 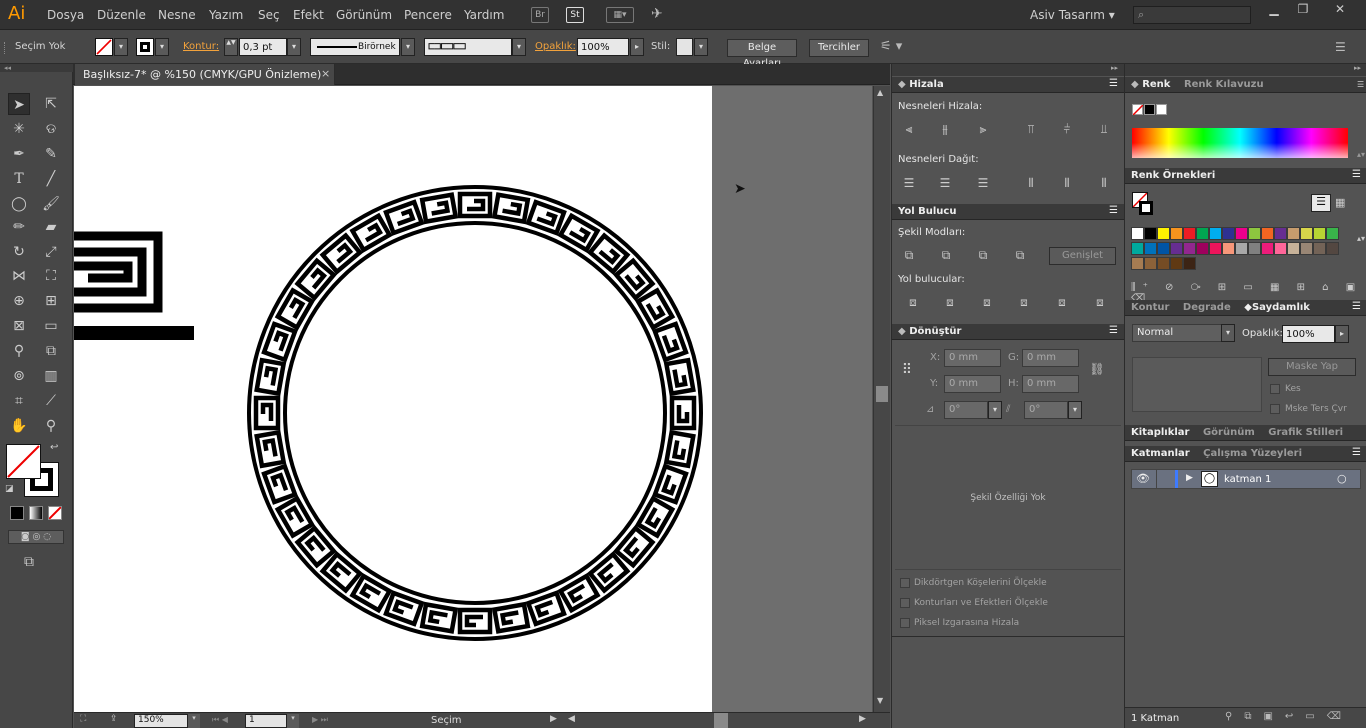 What do you see at coordinates (55, 513) in the screenshot?
I see `none-mode-icon` at bounding box center [55, 513].